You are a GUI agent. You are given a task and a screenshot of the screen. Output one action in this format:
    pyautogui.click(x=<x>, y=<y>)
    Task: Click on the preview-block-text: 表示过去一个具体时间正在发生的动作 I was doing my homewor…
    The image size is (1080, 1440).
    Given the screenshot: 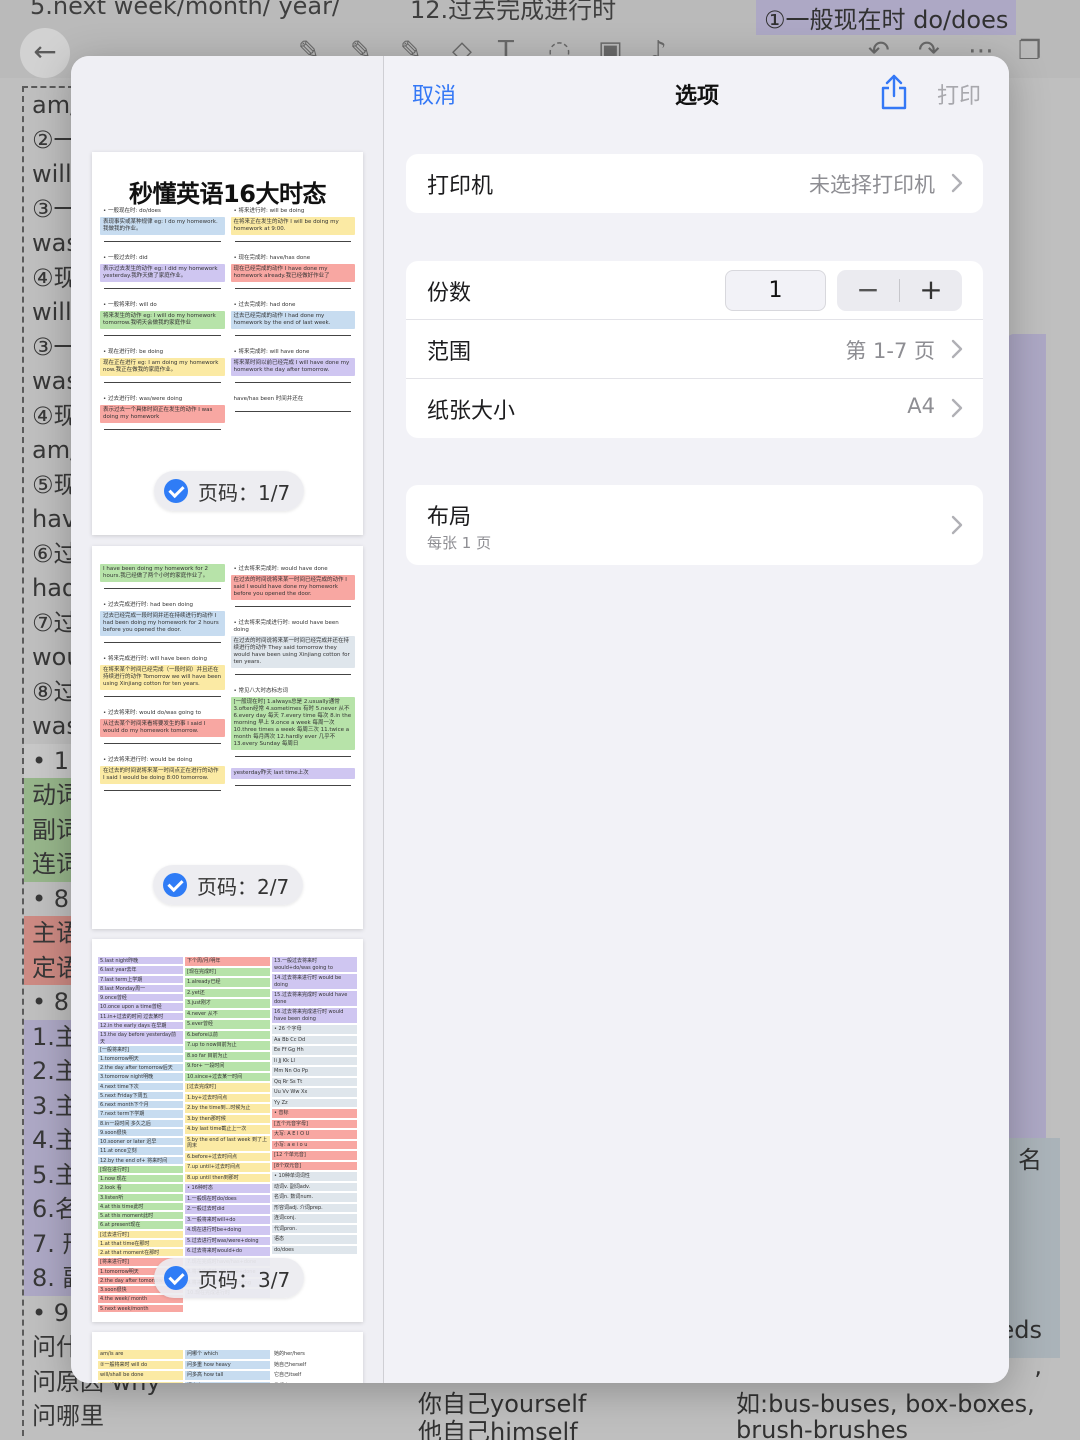 What is the action you would take?
    pyautogui.click(x=162, y=414)
    